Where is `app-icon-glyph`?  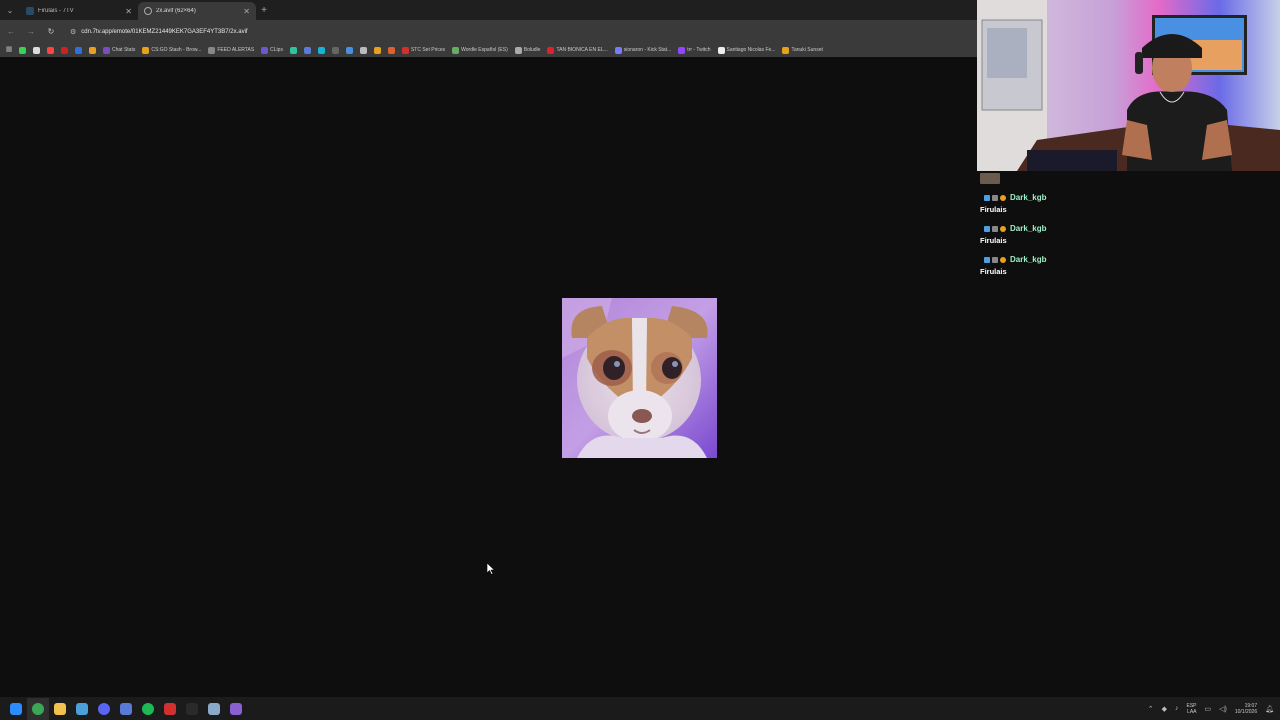
app-icon-glyph is located at coordinates (236, 708).